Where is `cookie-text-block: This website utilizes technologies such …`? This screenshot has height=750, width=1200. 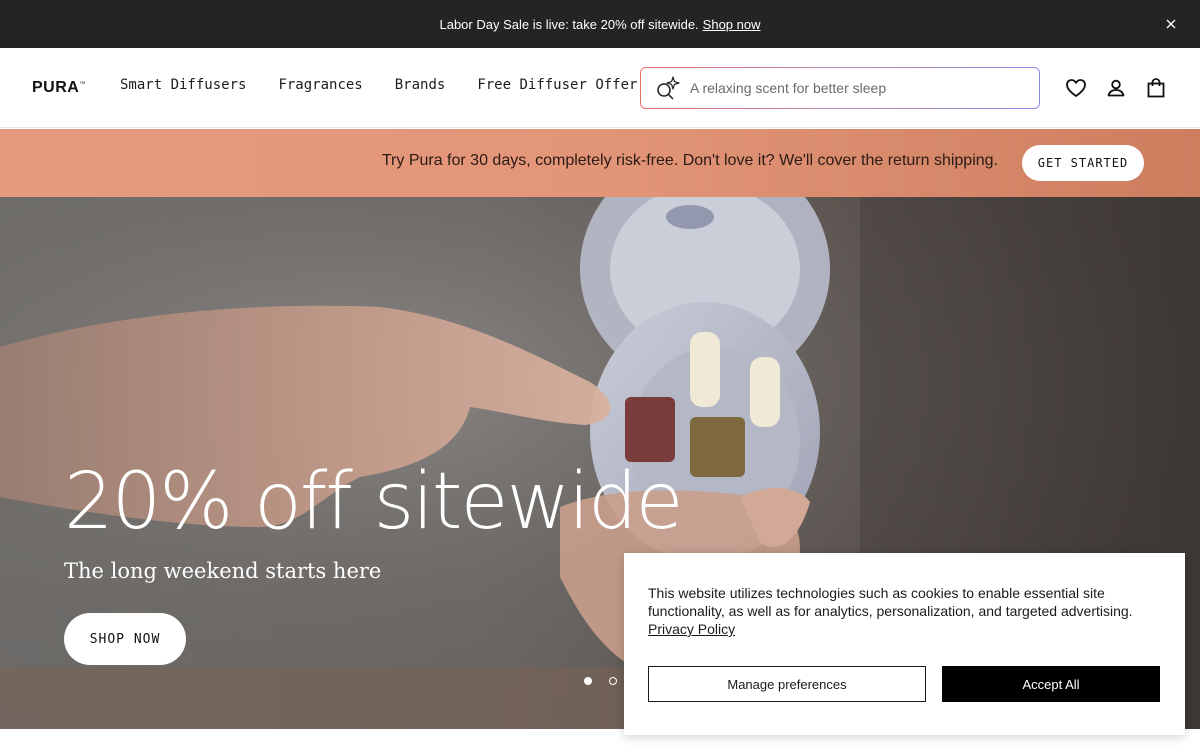 cookie-text-block: This website utilizes technologies such … is located at coordinates (898, 611).